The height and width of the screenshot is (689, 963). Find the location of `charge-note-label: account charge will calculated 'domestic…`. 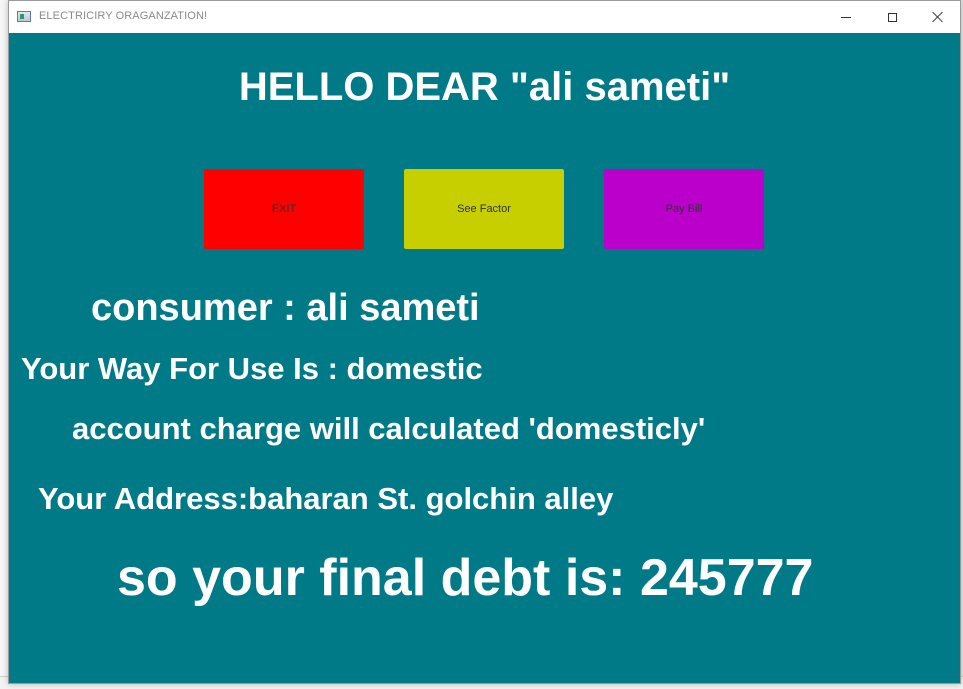

charge-note-label: account charge will calculated 'domestic… is located at coordinates (389, 428).